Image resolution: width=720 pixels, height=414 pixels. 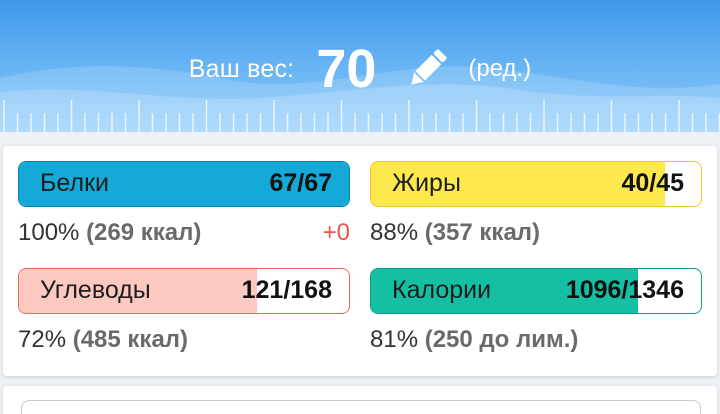 What do you see at coordinates (346, 69) in the screenshot?
I see `weight-value: 70` at bounding box center [346, 69].